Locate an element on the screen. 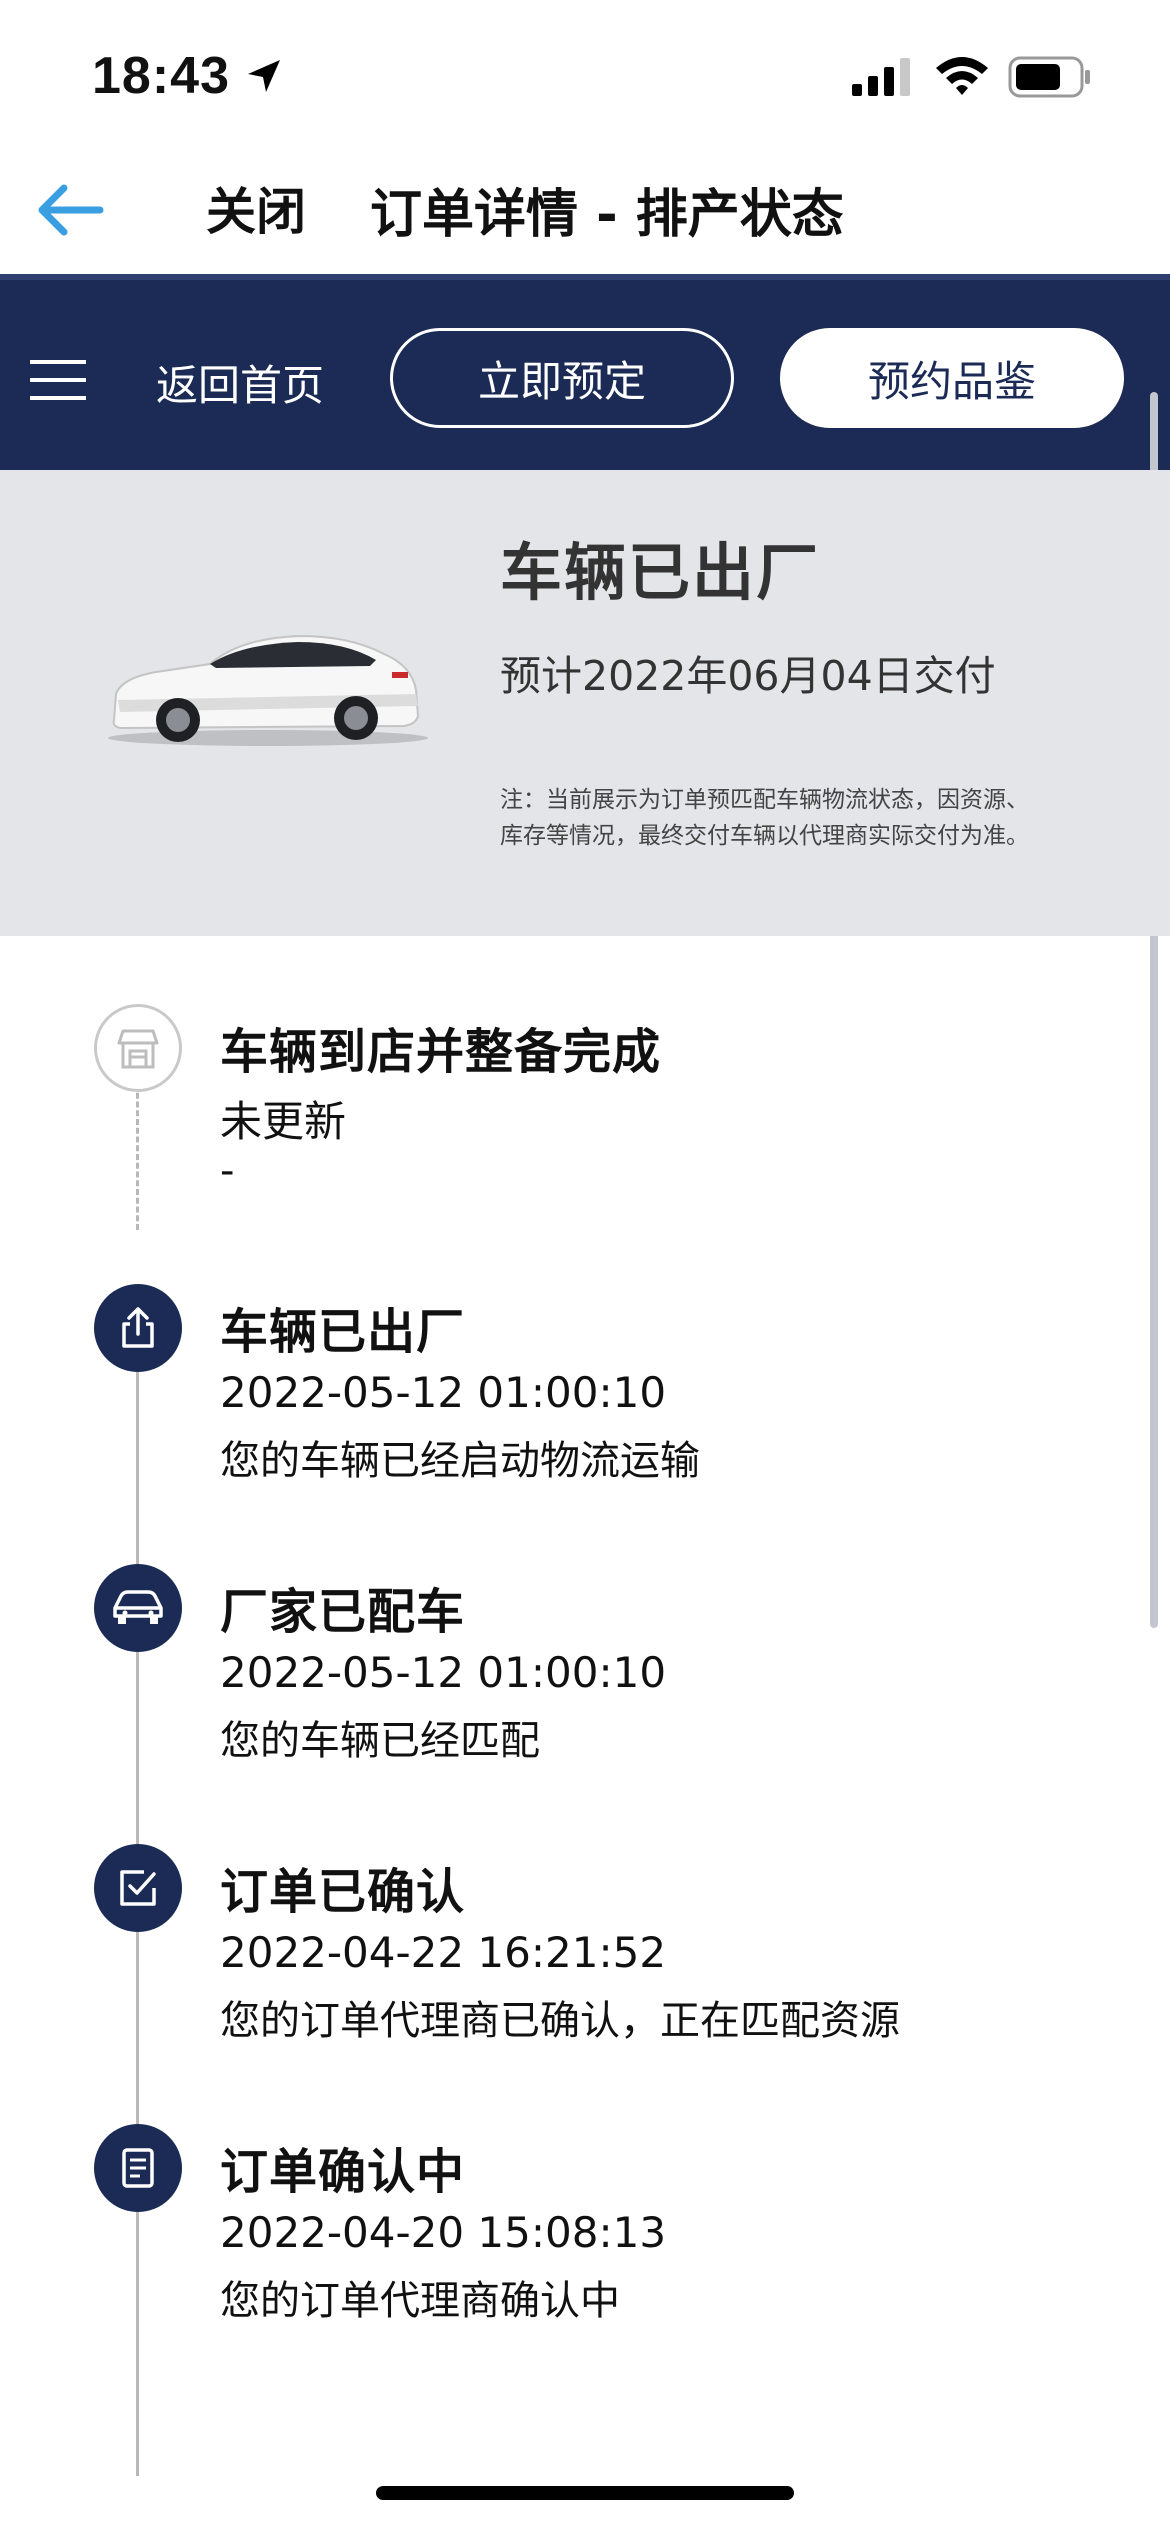  timeline-desc: - is located at coordinates (227, 1171).